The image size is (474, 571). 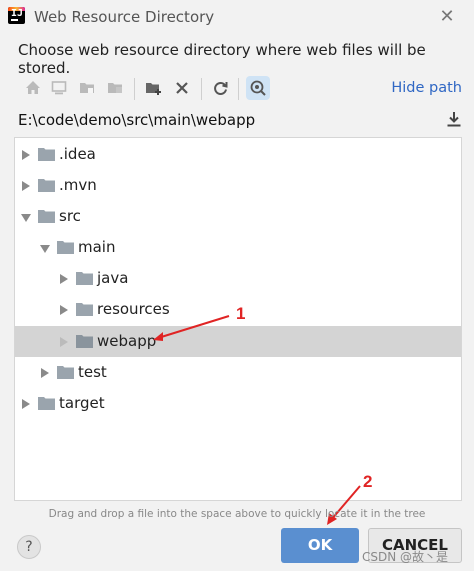 What do you see at coordinates (97, 247) in the screenshot?
I see `tree-node-label: main` at bounding box center [97, 247].